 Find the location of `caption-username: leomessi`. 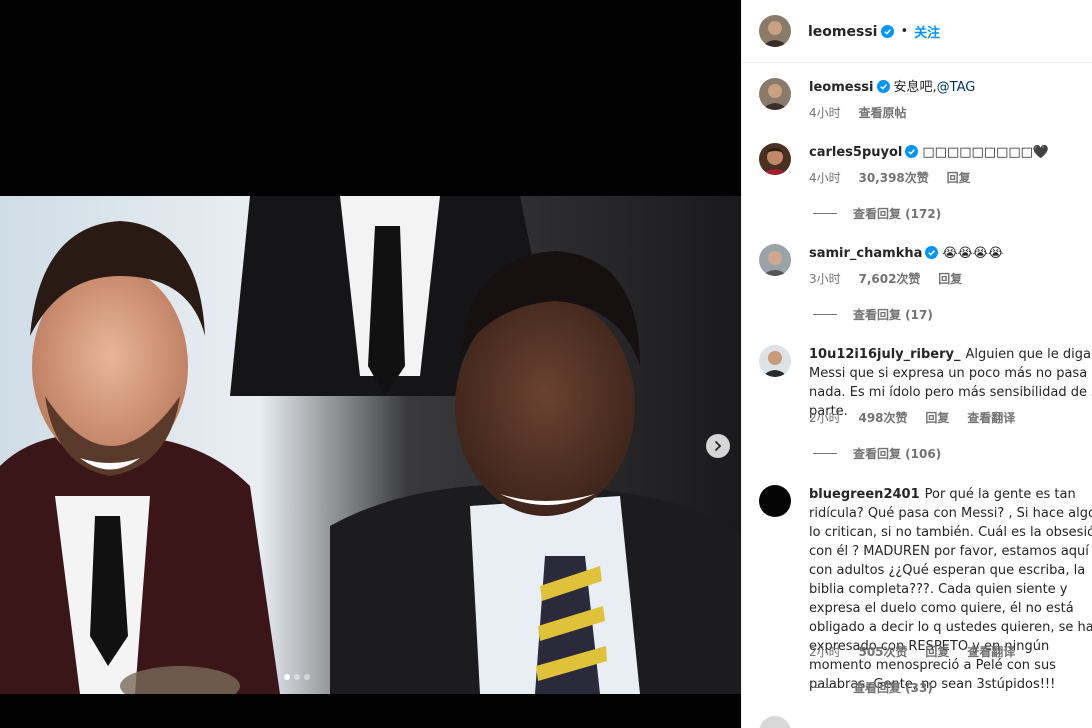

caption-username: leomessi is located at coordinates (841, 87).